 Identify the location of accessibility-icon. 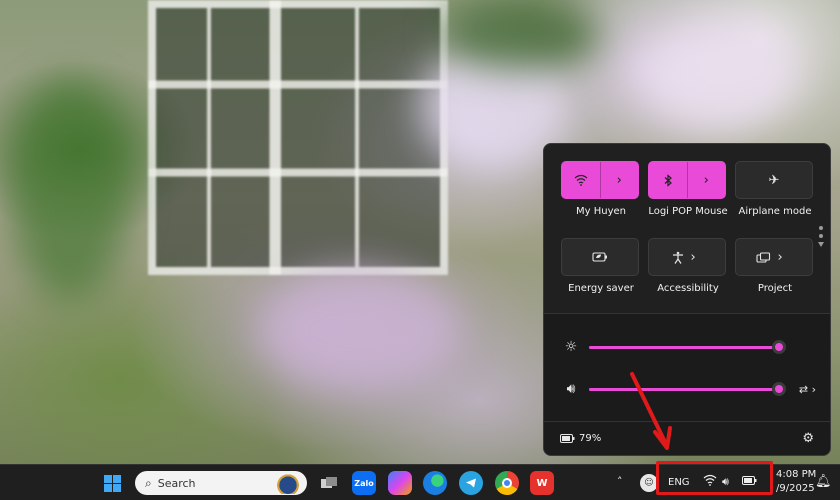
(669, 257).